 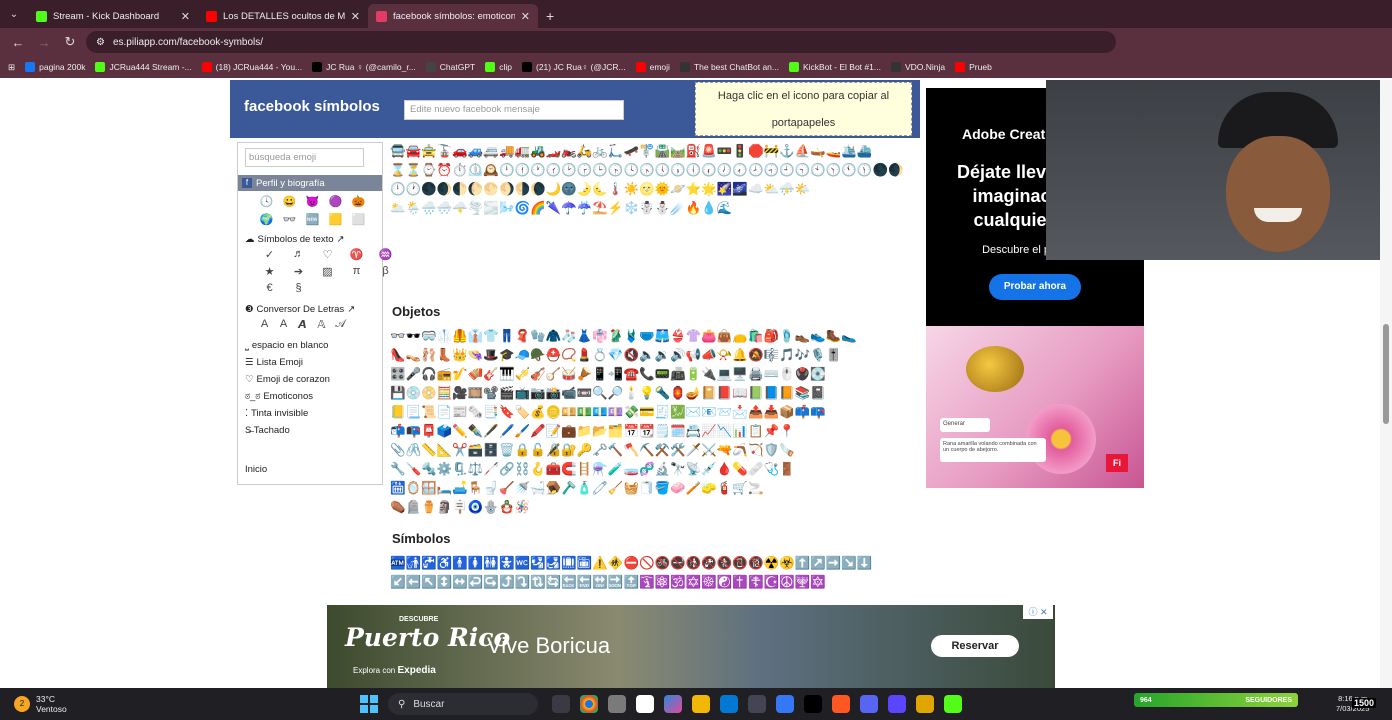 What do you see at coordinates (321, 326) in the screenshot?
I see `font-style-icon: 𝔸` at bounding box center [321, 326].